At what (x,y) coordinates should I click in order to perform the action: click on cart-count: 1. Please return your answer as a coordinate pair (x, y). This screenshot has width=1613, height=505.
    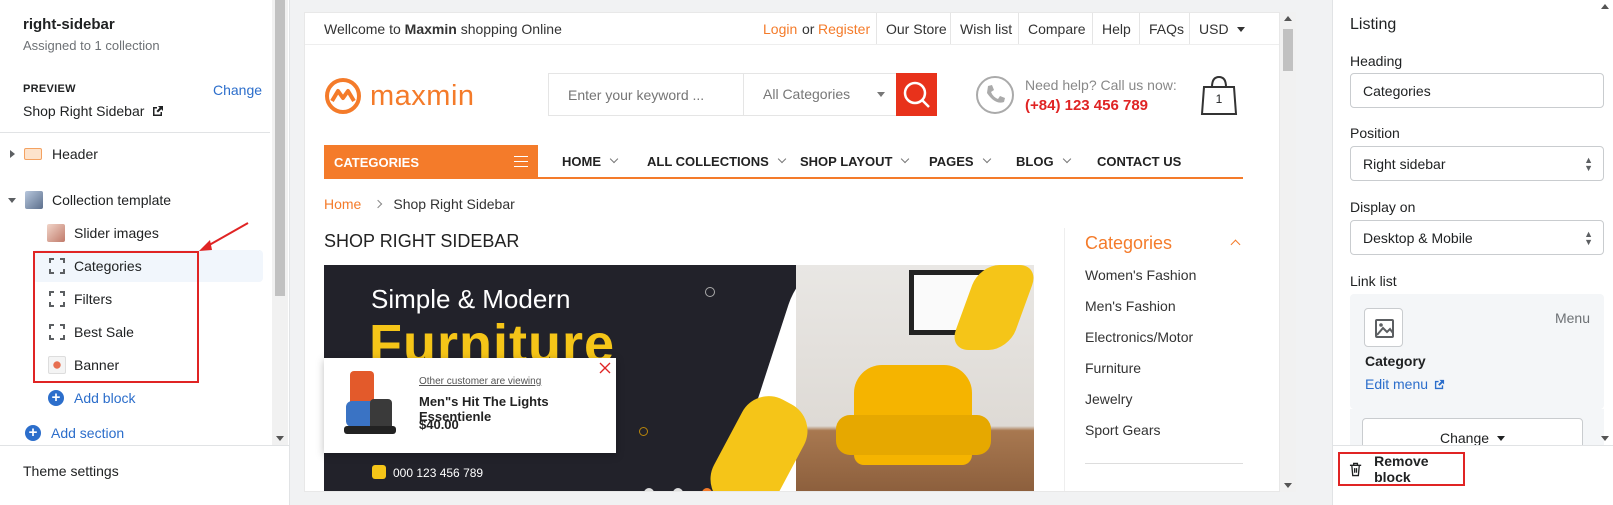
    Looking at the image, I should click on (1219, 99).